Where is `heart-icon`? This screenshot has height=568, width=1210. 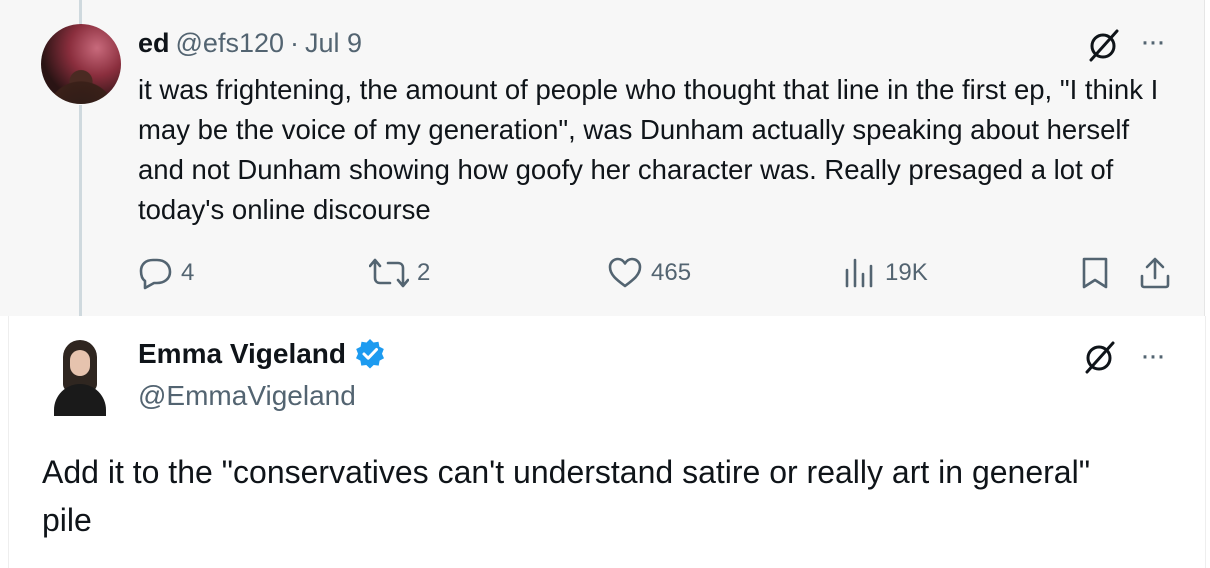
heart-icon is located at coordinates (625, 272).